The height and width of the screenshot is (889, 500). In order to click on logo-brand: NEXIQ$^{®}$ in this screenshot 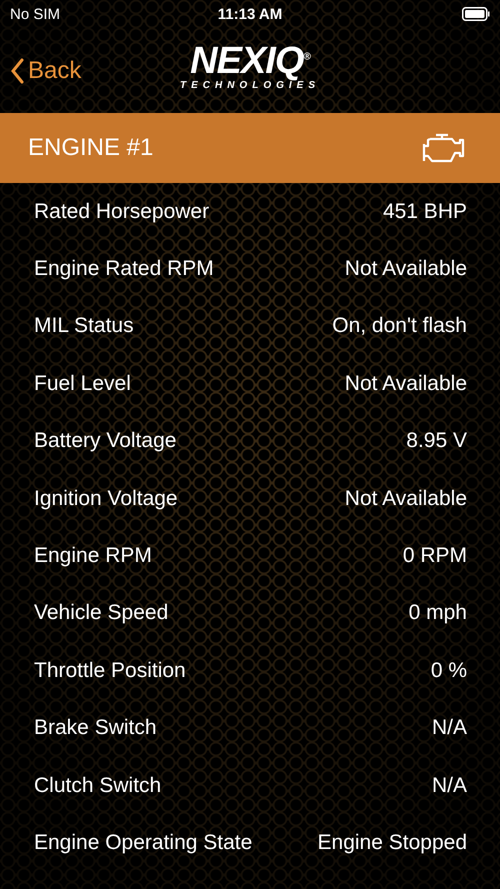, I will do `click(250, 61)`.